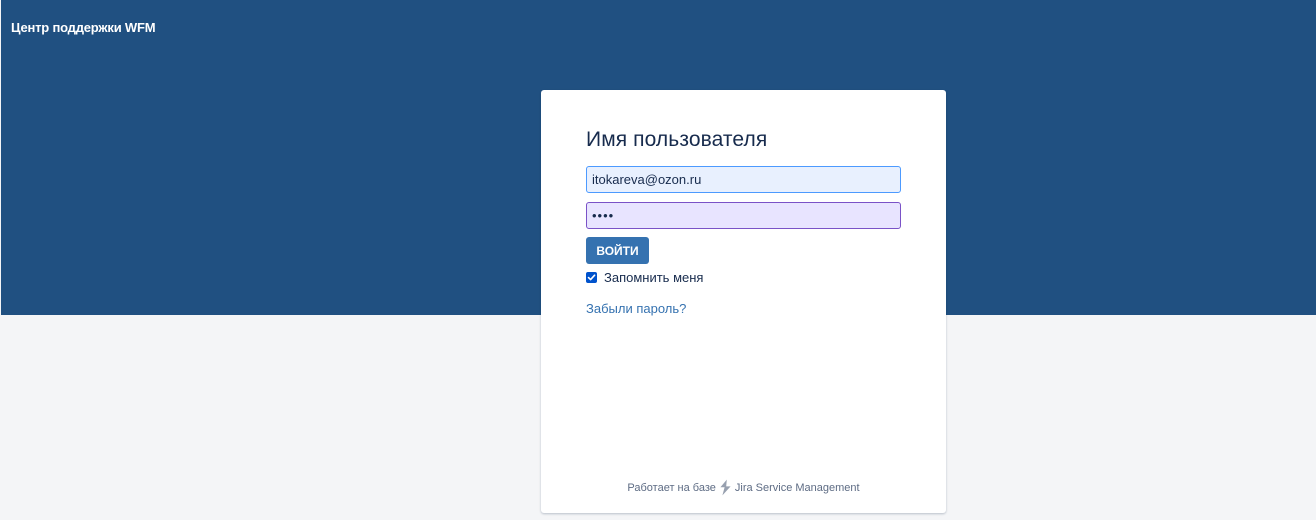 This screenshot has height=520, width=1316. Describe the element at coordinates (743, 179) in the screenshot. I see `username-input` at that location.